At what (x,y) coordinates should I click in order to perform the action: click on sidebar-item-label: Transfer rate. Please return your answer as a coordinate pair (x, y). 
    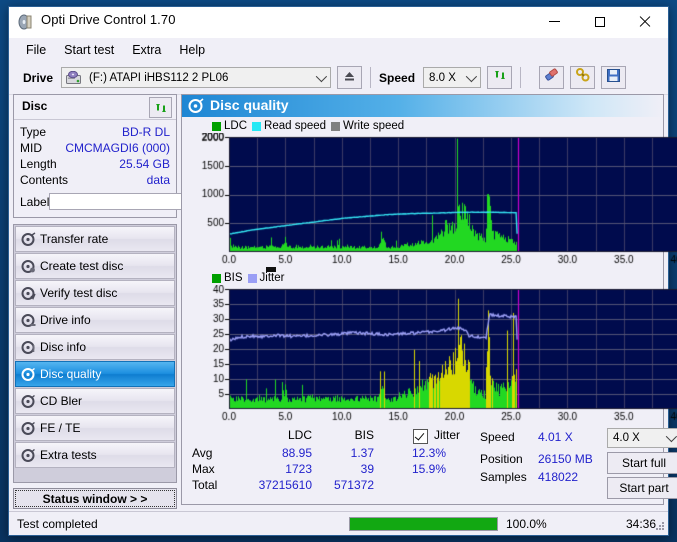
    Looking at the image, I should click on (74, 239).